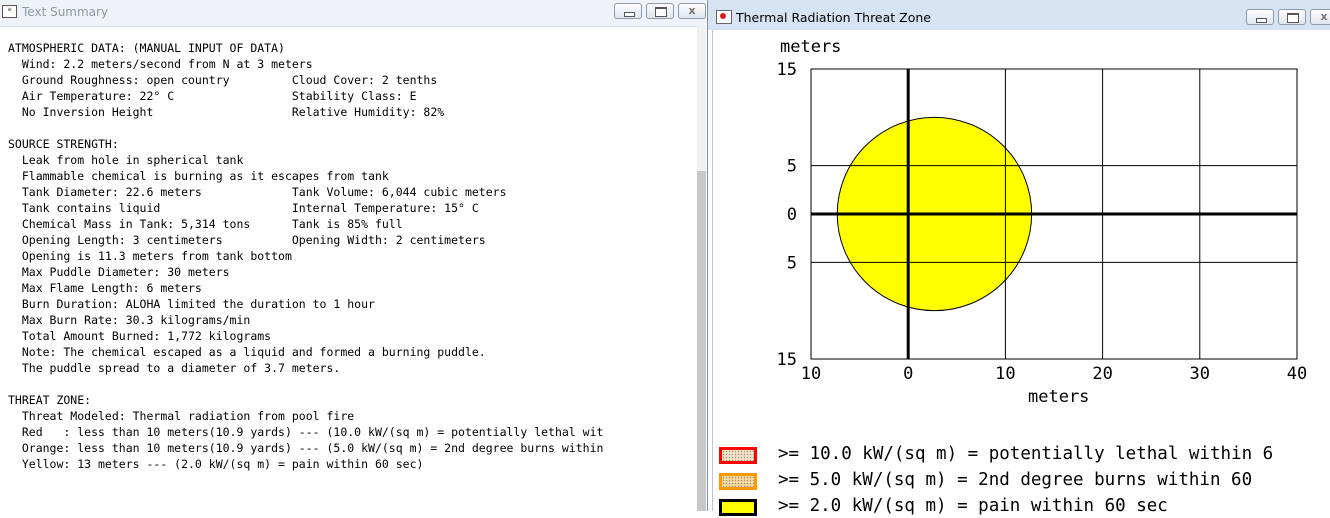 Image resolution: width=1330 pixels, height=518 pixels. Describe the element at coordinates (973, 506) in the screenshot. I see `legend-label: >= 2.0 kW/(sq m) = pain within 60 sec` at that location.